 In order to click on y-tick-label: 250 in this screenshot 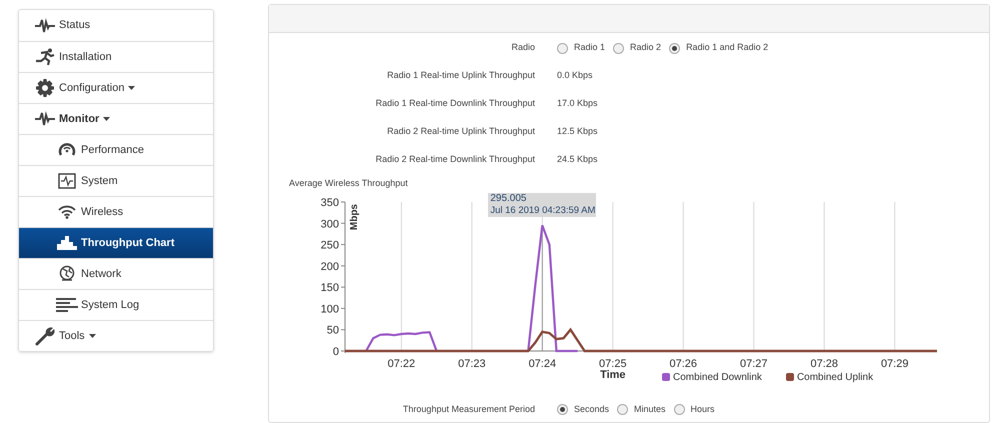, I will do `click(329, 245)`.